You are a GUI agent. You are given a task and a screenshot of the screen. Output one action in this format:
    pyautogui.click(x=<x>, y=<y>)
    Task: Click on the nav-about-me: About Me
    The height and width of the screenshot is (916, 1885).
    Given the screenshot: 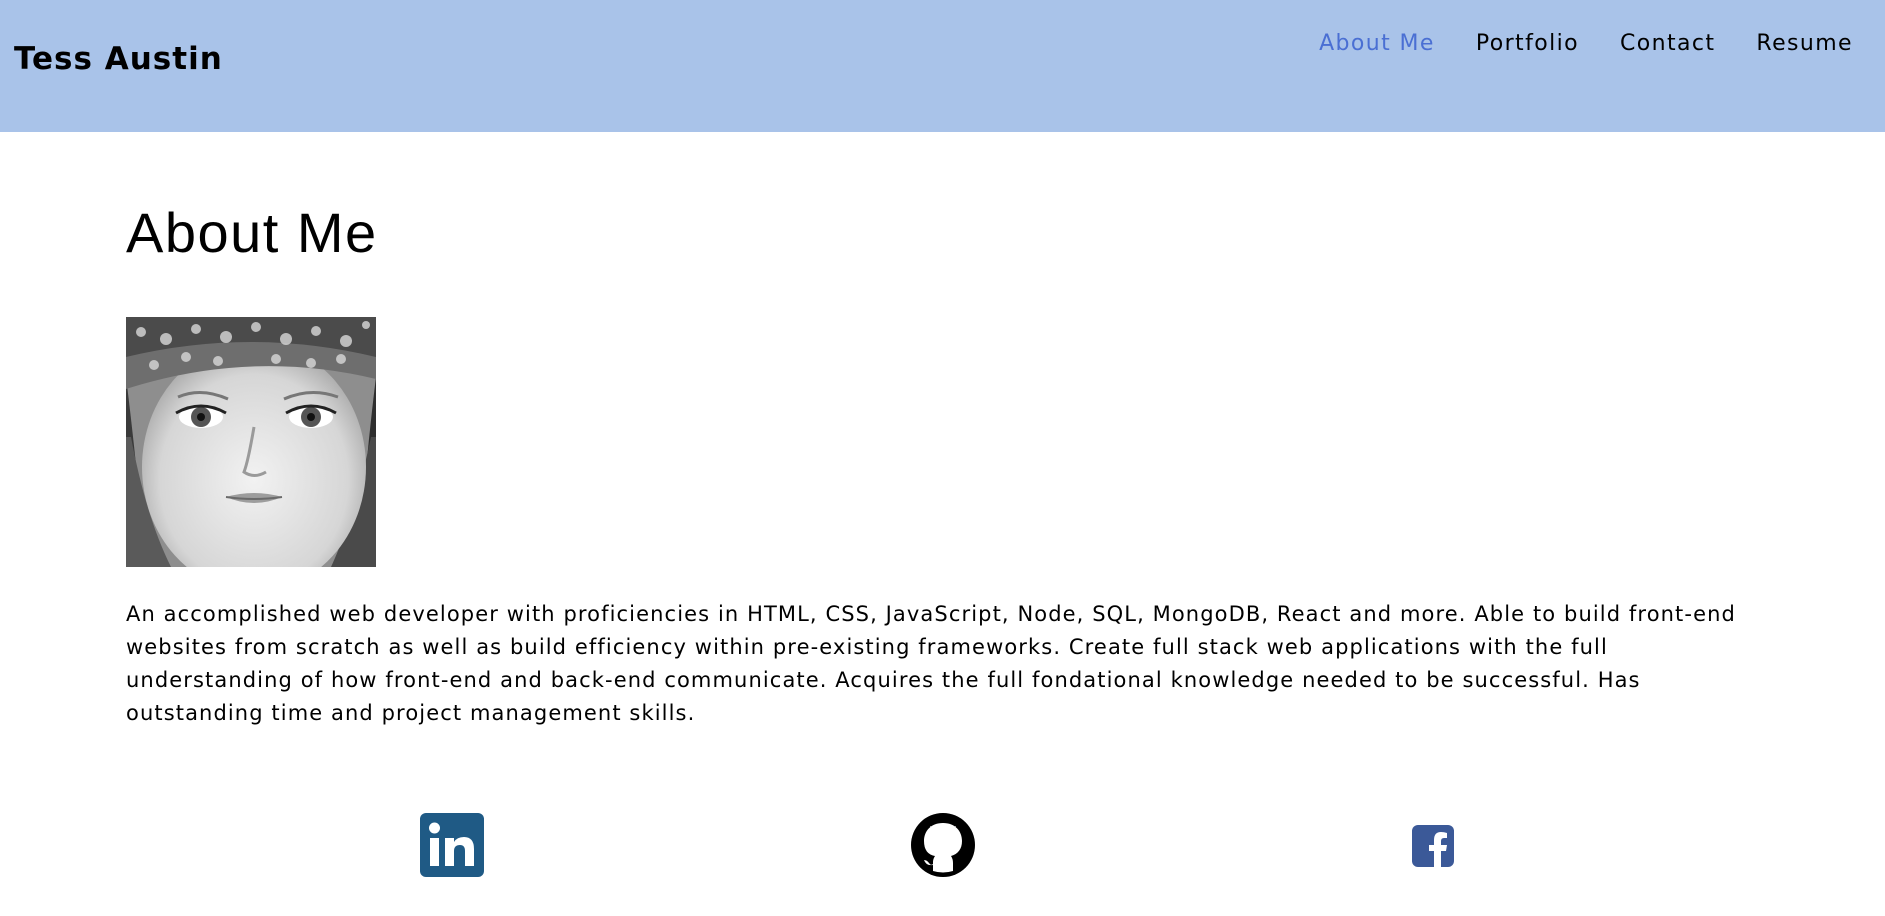 What is the action you would take?
    pyautogui.click(x=1377, y=43)
    